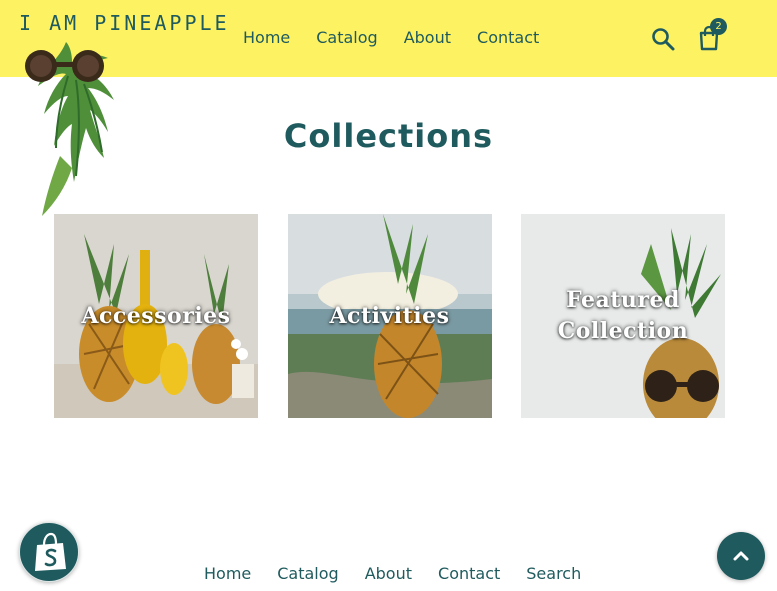 Image resolution: width=777 pixels, height=591 pixels. I want to click on chevron-up-icon, so click(741, 556).